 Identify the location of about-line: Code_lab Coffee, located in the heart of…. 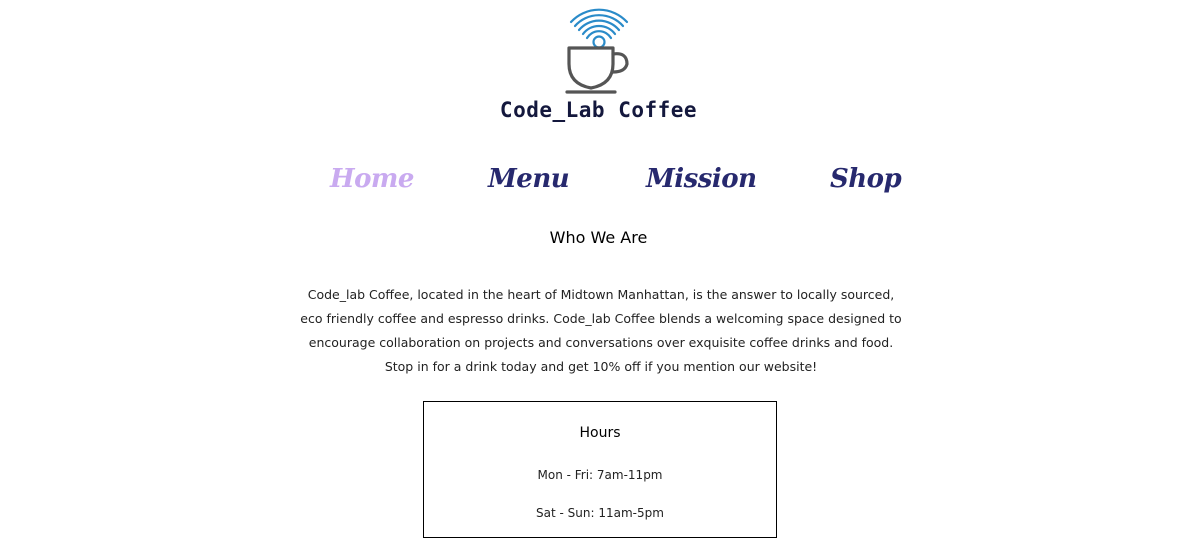
(601, 294).